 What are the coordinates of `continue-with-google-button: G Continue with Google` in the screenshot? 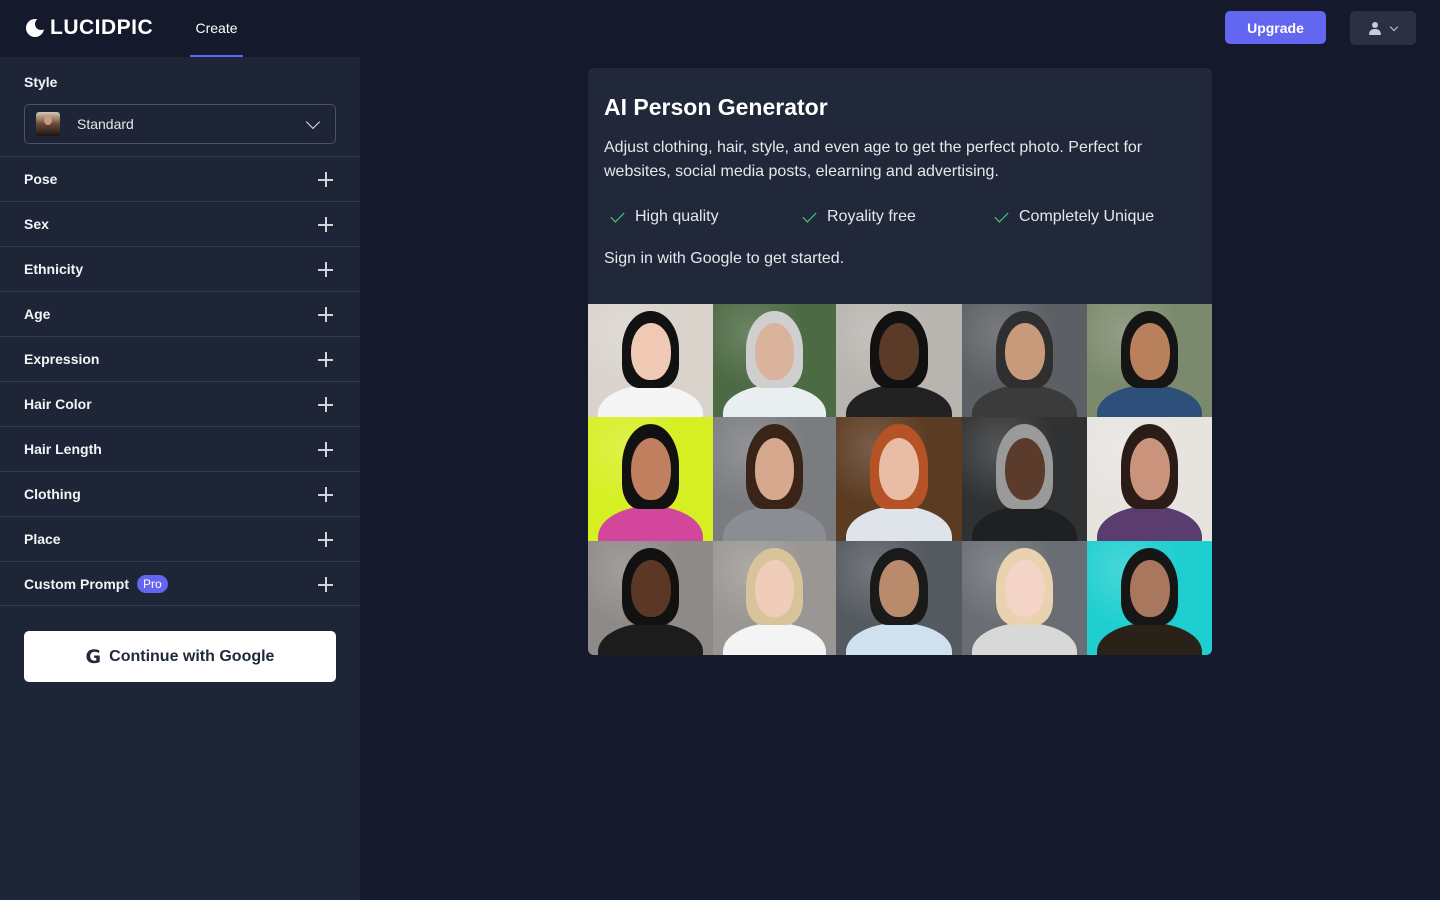 It's located at (180, 656).